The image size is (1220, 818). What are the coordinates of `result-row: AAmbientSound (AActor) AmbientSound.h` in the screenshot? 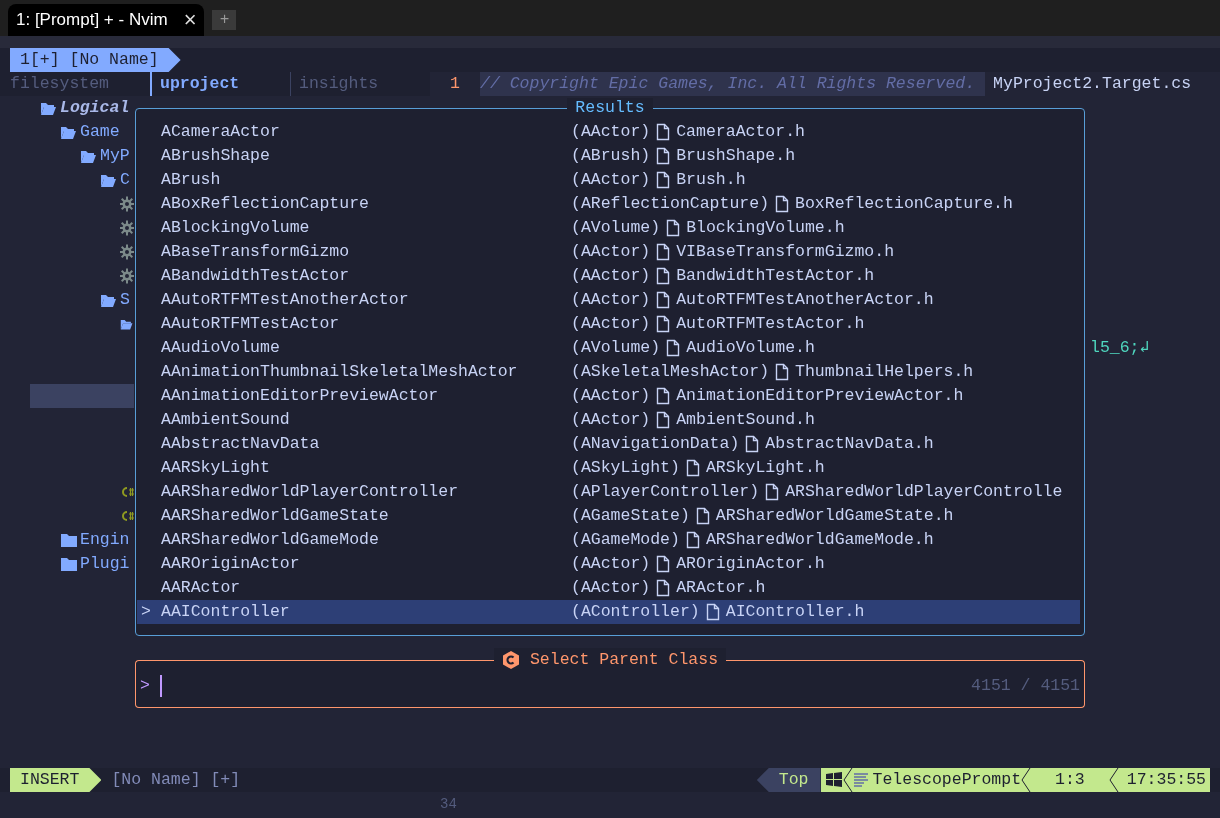 It's located at (608, 420).